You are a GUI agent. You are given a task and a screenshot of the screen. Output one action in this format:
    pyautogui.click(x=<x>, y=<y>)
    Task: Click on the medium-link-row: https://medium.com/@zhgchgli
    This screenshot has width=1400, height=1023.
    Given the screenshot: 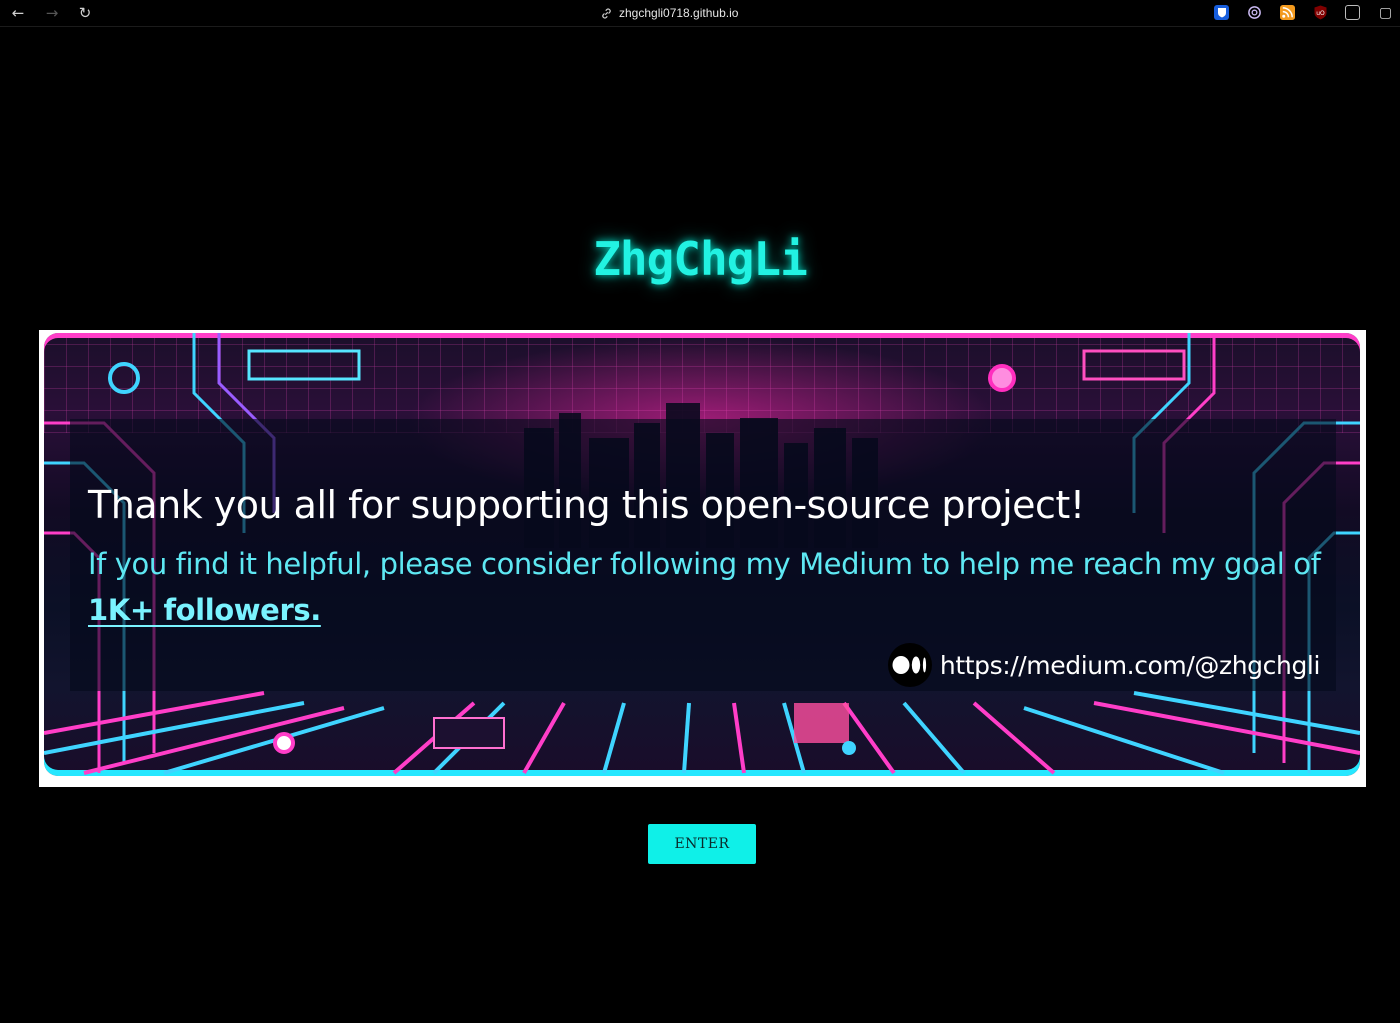 What is the action you would take?
    pyautogui.click(x=1104, y=665)
    